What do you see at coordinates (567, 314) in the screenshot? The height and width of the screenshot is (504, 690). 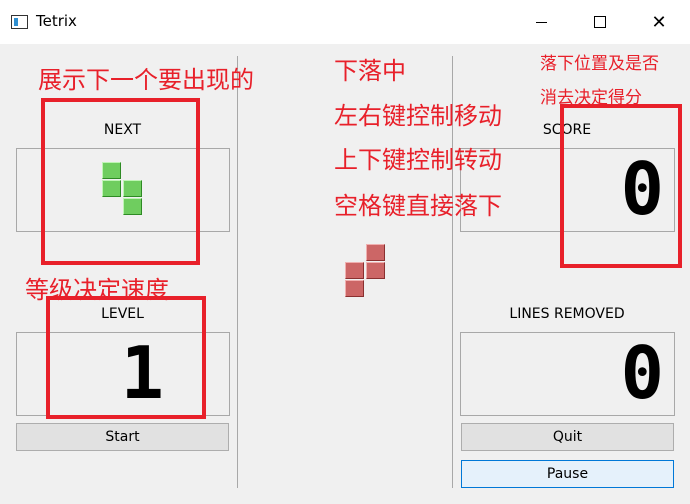 I see `lines-removed-label: LINES REMOVED` at bounding box center [567, 314].